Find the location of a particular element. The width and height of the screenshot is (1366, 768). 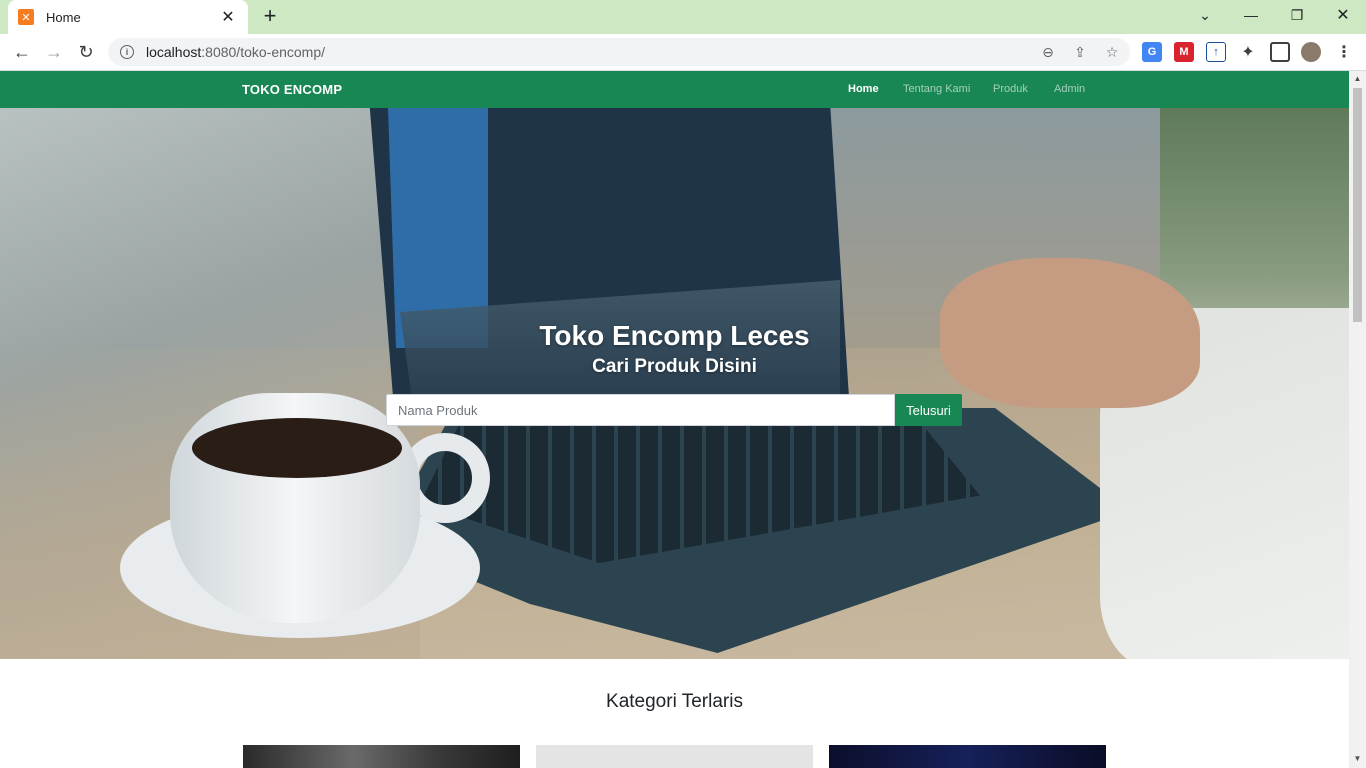

nav-link-produk: Produk is located at coordinates (1010, 89).